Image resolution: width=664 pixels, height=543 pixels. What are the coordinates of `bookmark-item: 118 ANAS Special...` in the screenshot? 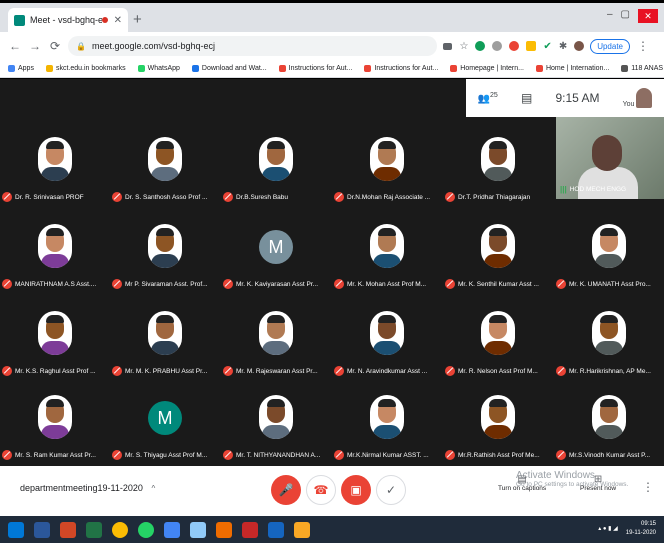 It's located at (642, 68).